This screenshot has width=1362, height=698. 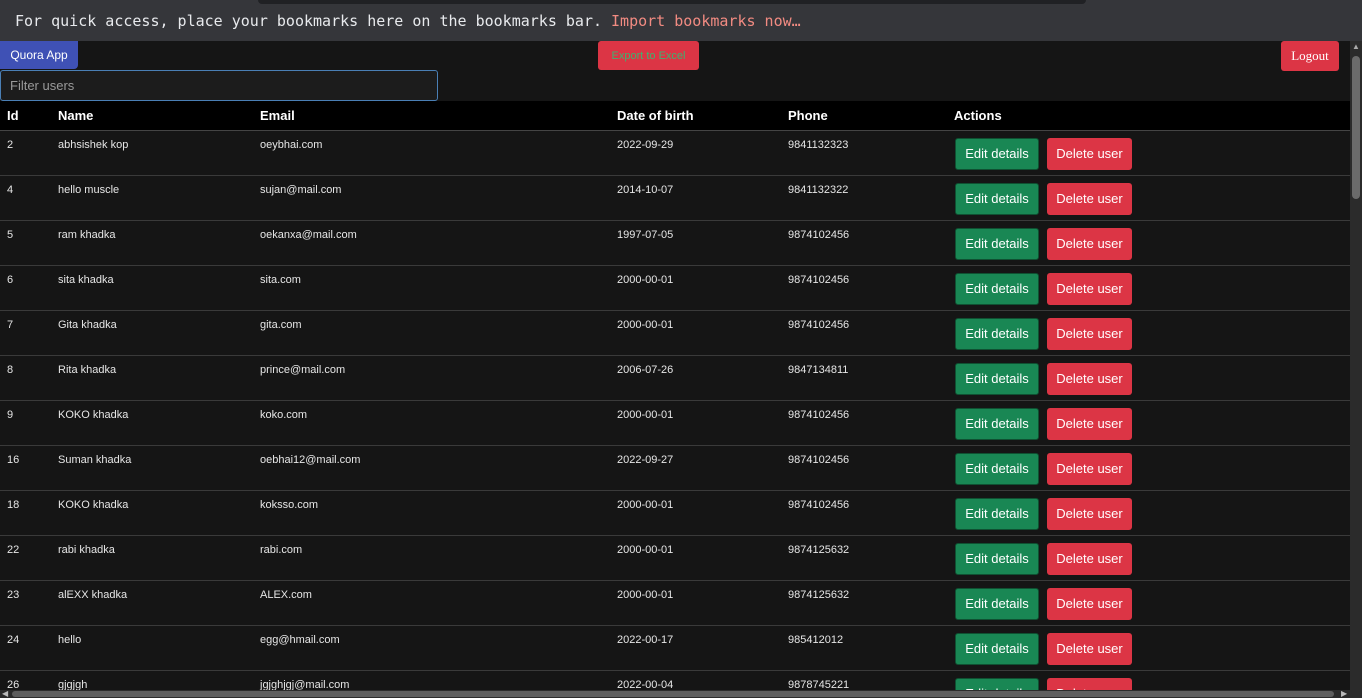 What do you see at coordinates (219, 85) in the screenshot?
I see `filter-users-input` at bounding box center [219, 85].